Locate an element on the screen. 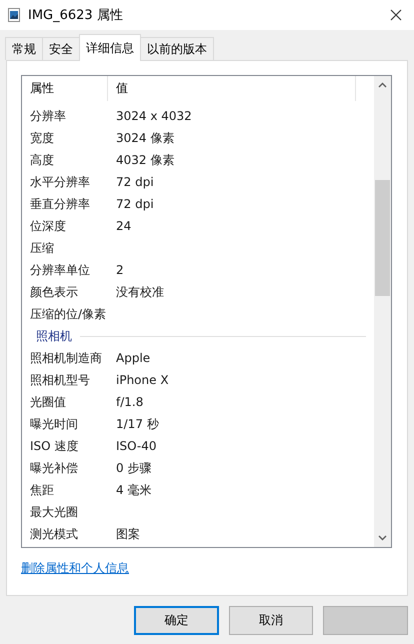  property-name: 测光模式 is located at coordinates (54, 534).